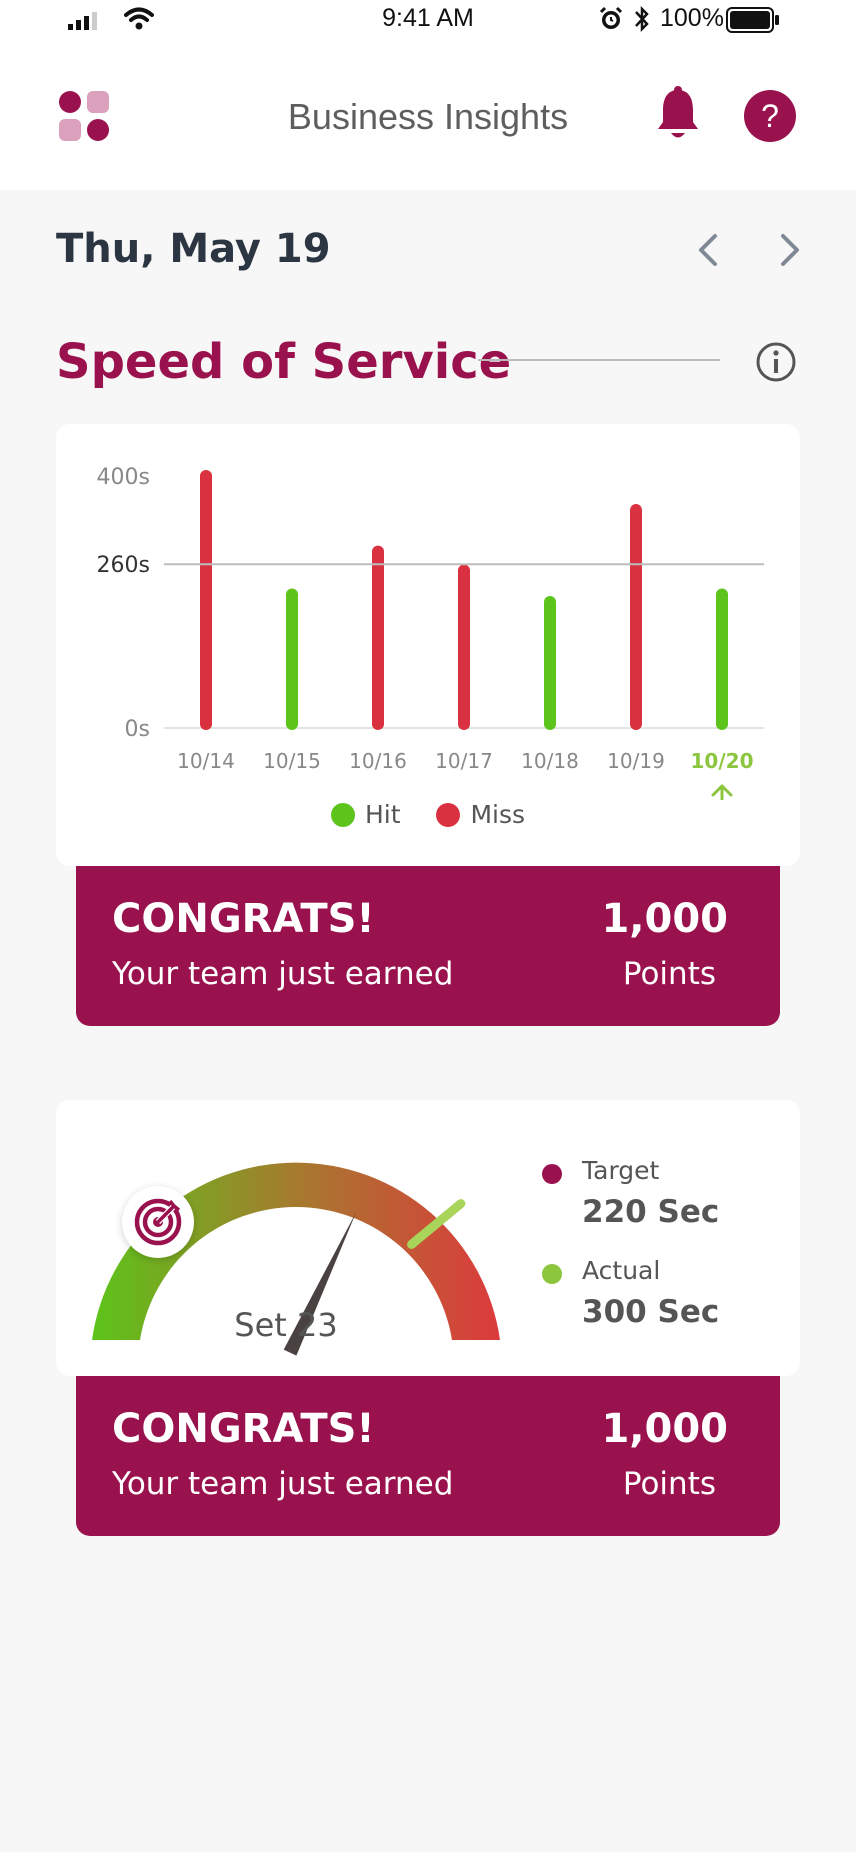  What do you see at coordinates (428, 814) in the screenshot?
I see `chart-legend: Hit Miss` at bounding box center [428, 814].